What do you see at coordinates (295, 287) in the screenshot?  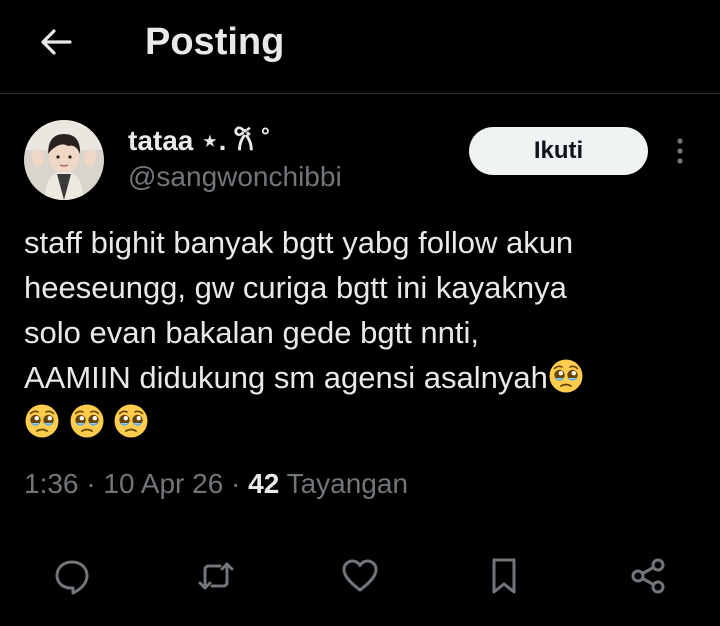 I see `post-text-line: heeseungg, gw curiga bgtt ini kayaknya` at bounding box center [295, 287].